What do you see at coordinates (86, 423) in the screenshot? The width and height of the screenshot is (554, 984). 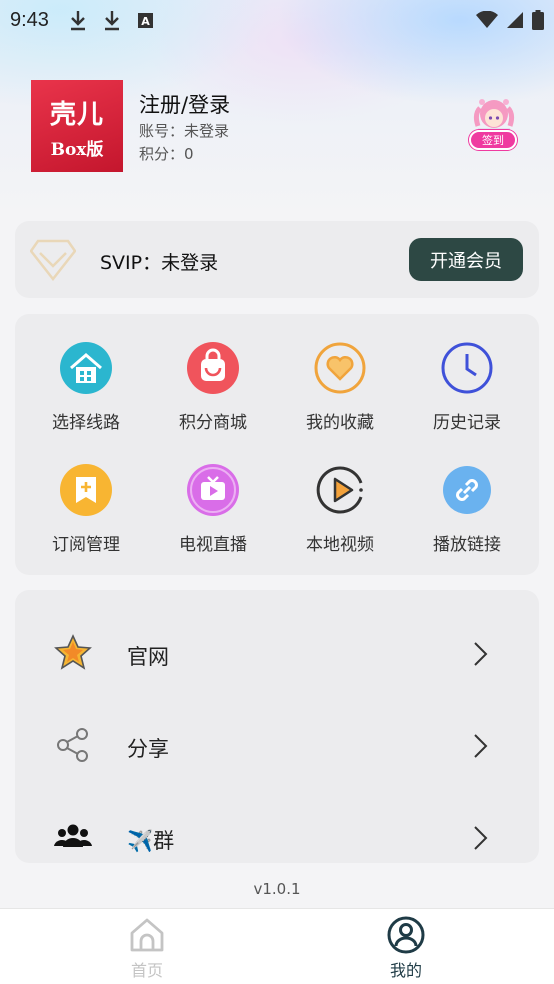 I see `grid-label: 选择线路` at bounding box center [86, 423].